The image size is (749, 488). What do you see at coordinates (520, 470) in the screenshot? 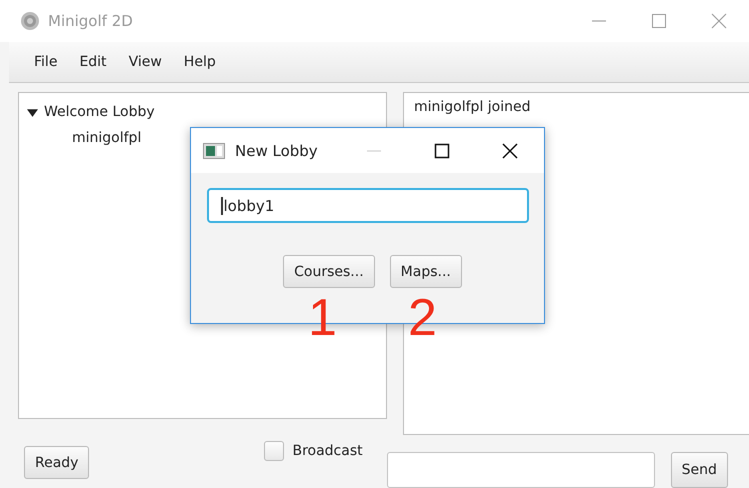
I see `message-field` at bounding box center [520, 470].